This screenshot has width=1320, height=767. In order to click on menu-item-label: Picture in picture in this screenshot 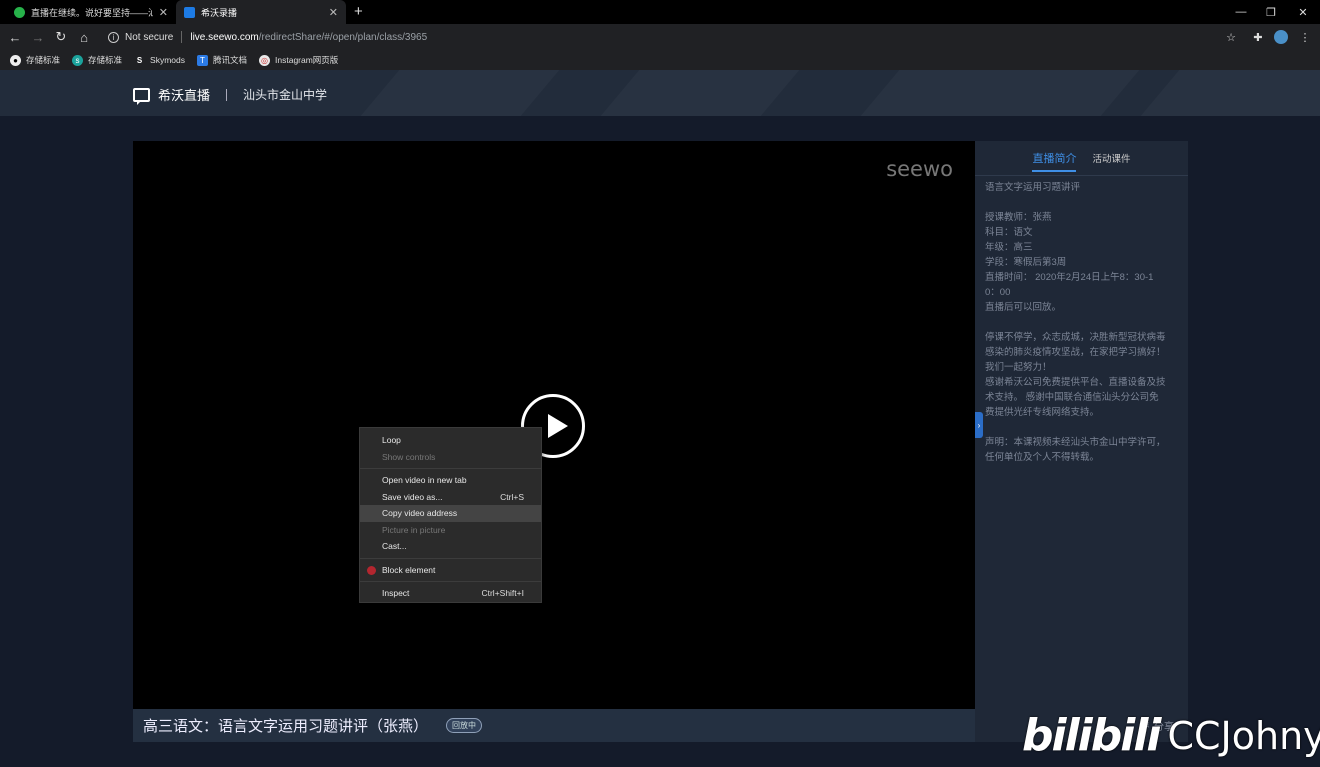, I will do `click(414, 529)`.